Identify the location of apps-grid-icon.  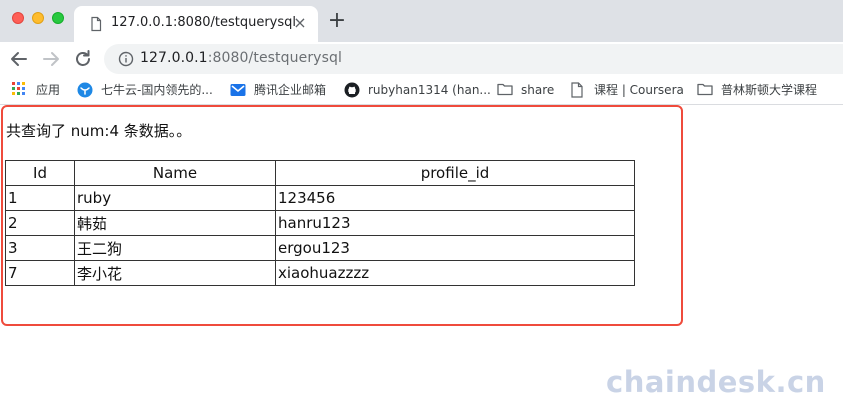
(18, 88).